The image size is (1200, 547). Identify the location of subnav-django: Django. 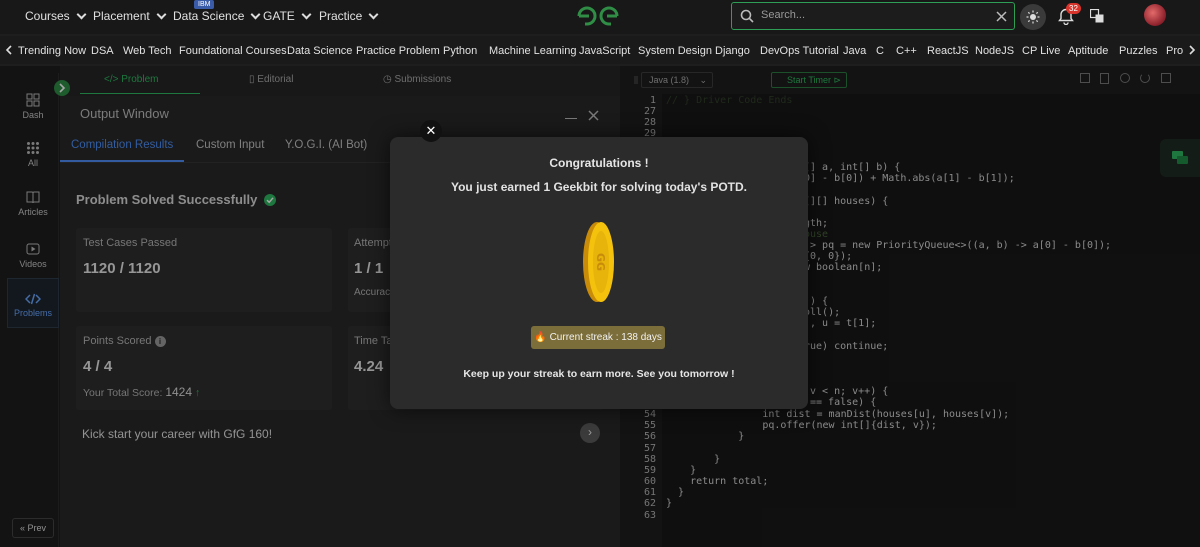
(732, 51).